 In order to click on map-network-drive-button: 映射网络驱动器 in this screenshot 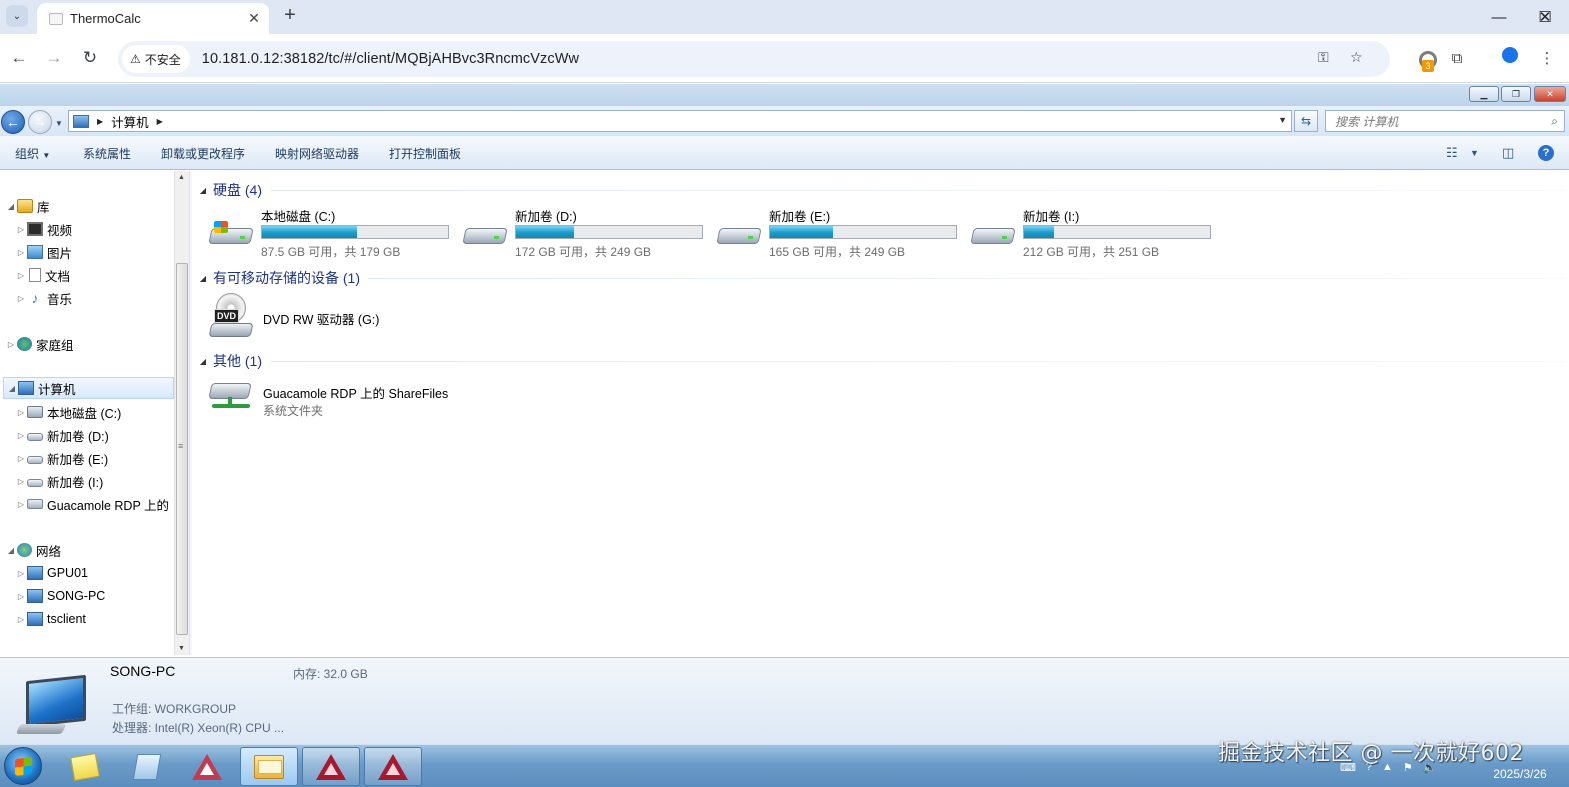, I will do `click(317, 153)`.